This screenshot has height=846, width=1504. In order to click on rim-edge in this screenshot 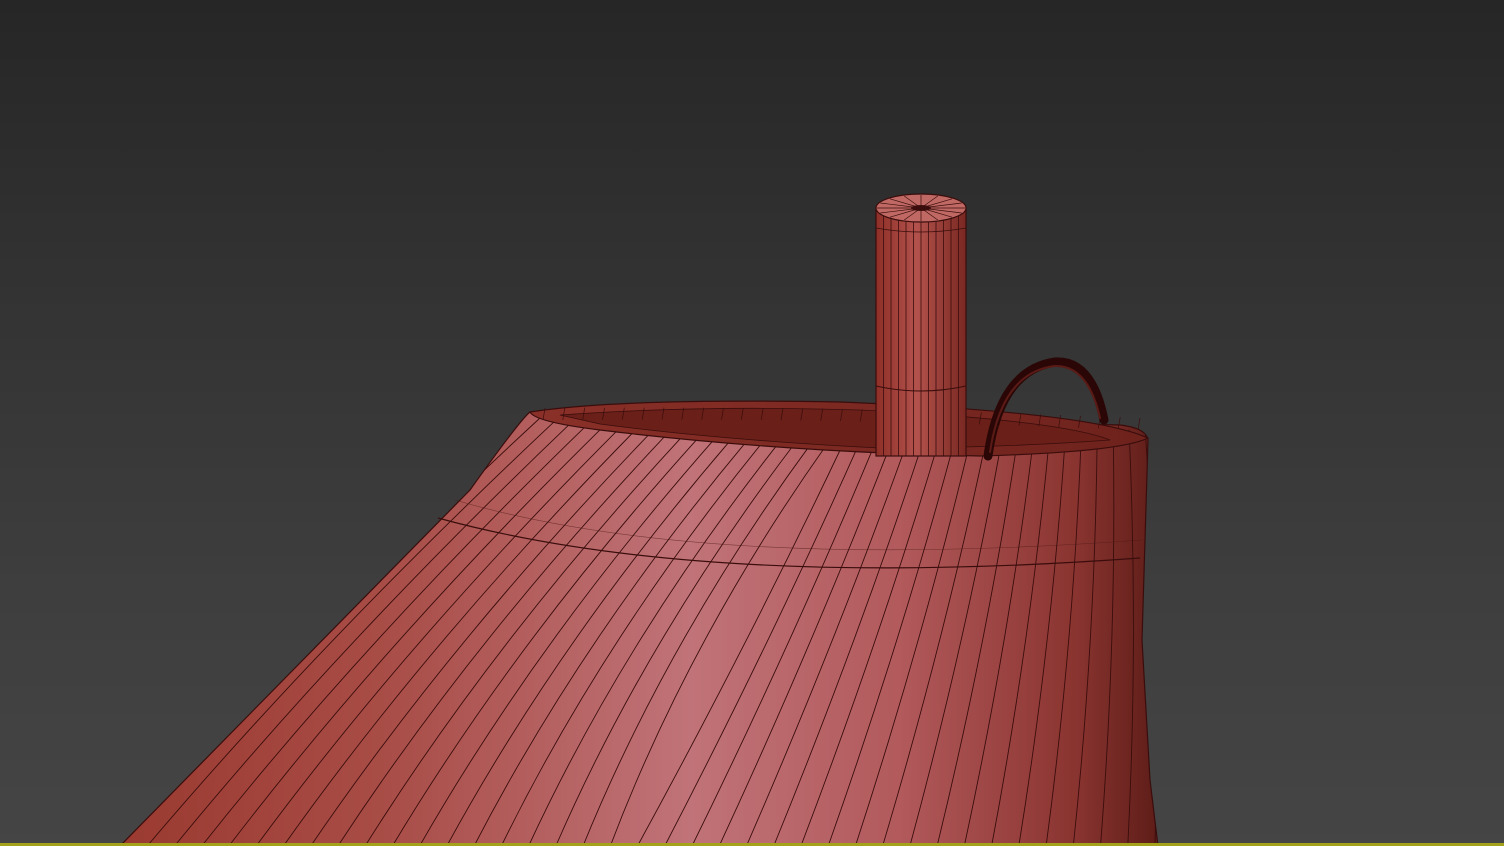, I will do `click(1139, 424)`.